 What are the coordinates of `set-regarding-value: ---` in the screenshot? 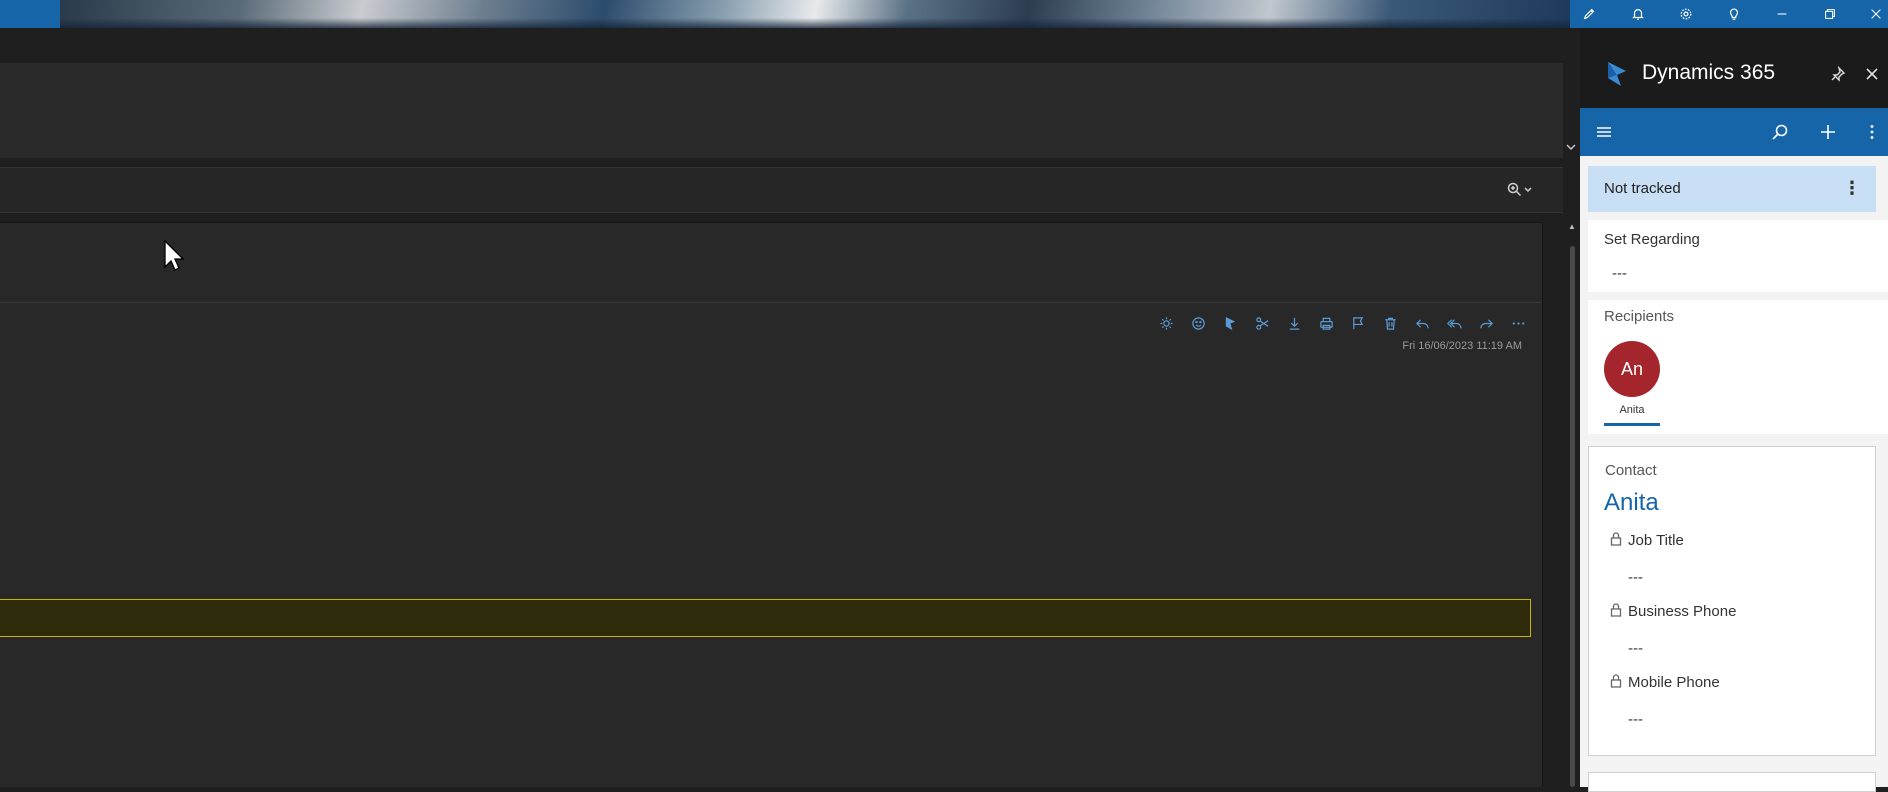 It's located at (1619, 273).